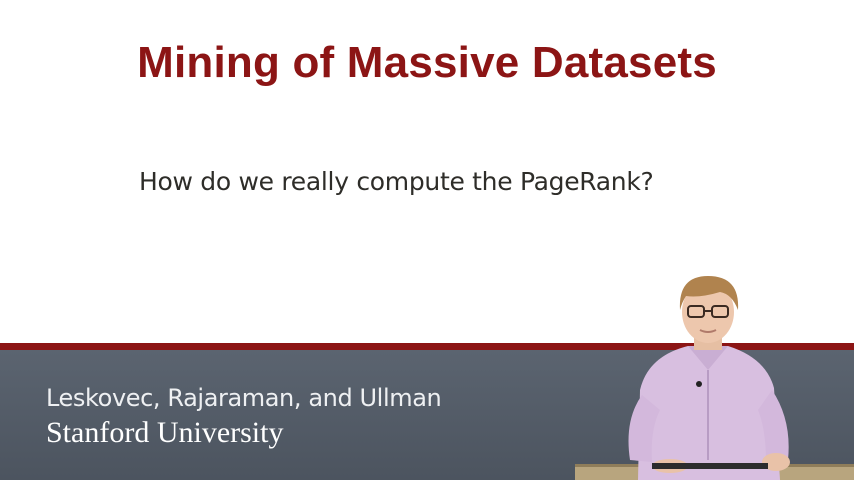  Describe the element at coordinates (699, 384) in the screenshot. I see `lapel-mic` at that location.